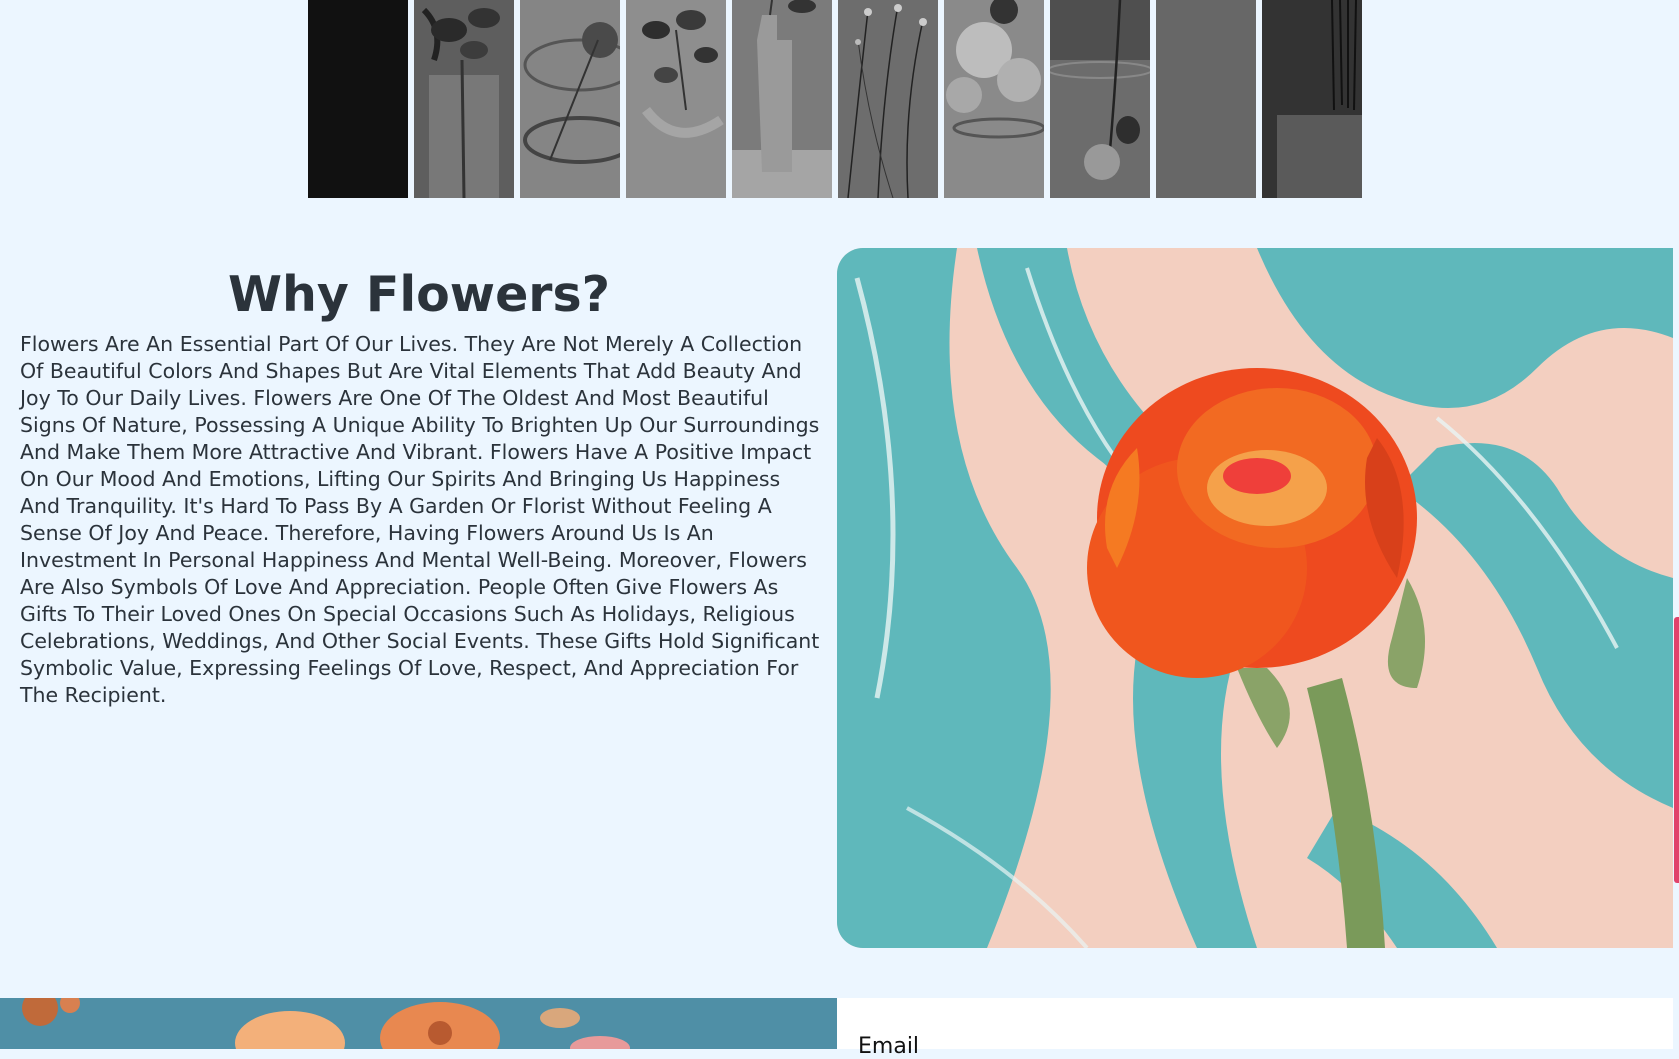 This screenshot has height=1059, width=1679. What do you see at coordinates (888, 99) in the screenshot?
I see `gallery-panel-wildflower-stems` at bounding box center [888, 99].